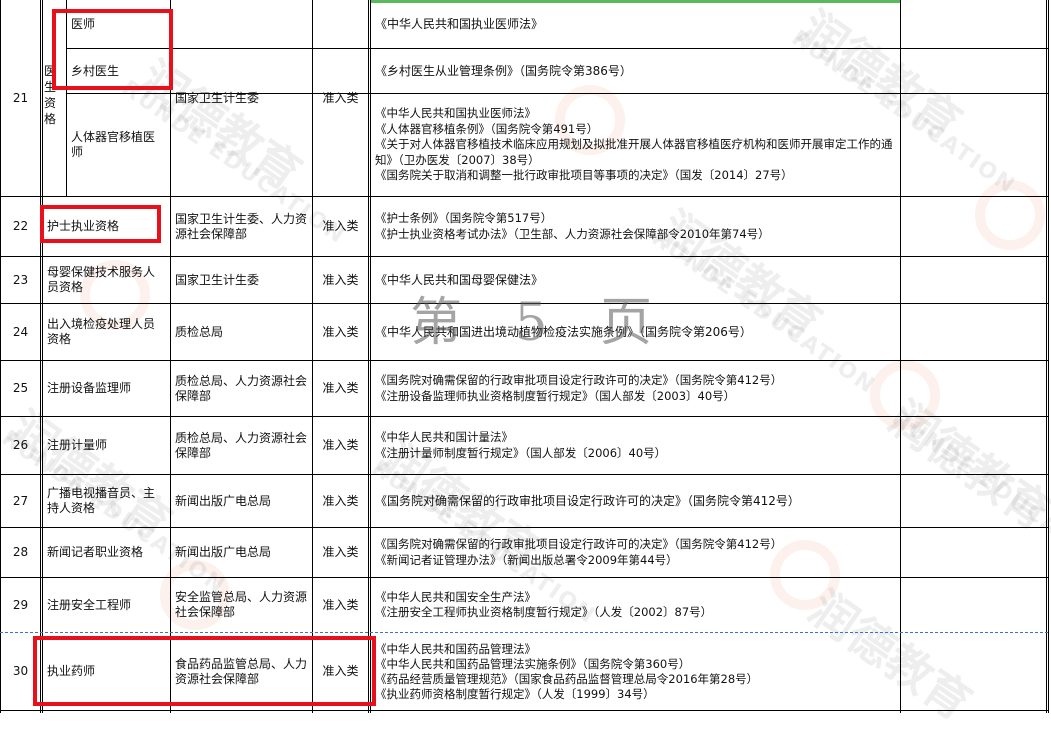 The image size is (1051, 733). Describe the element at coordinates (526, 559) in the screenshot. I see `law-text: 《新闻记者证管理办法》（新闻出版总署令2009年第44号）` at that location.